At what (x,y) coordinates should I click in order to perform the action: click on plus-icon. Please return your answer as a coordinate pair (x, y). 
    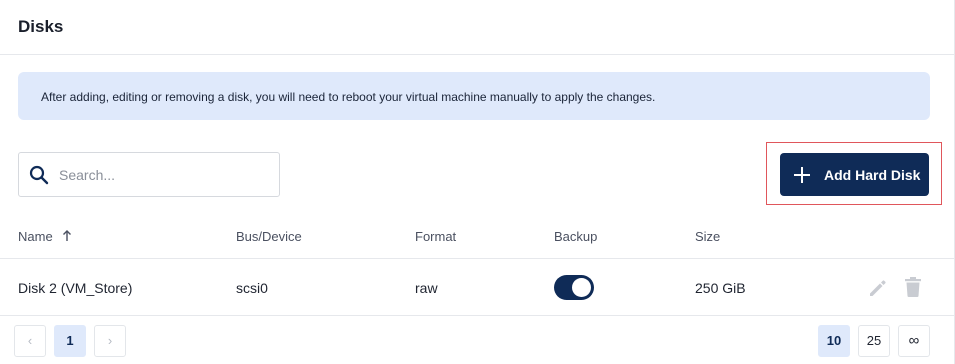
    Looking at the image, I should click on (802, 175).